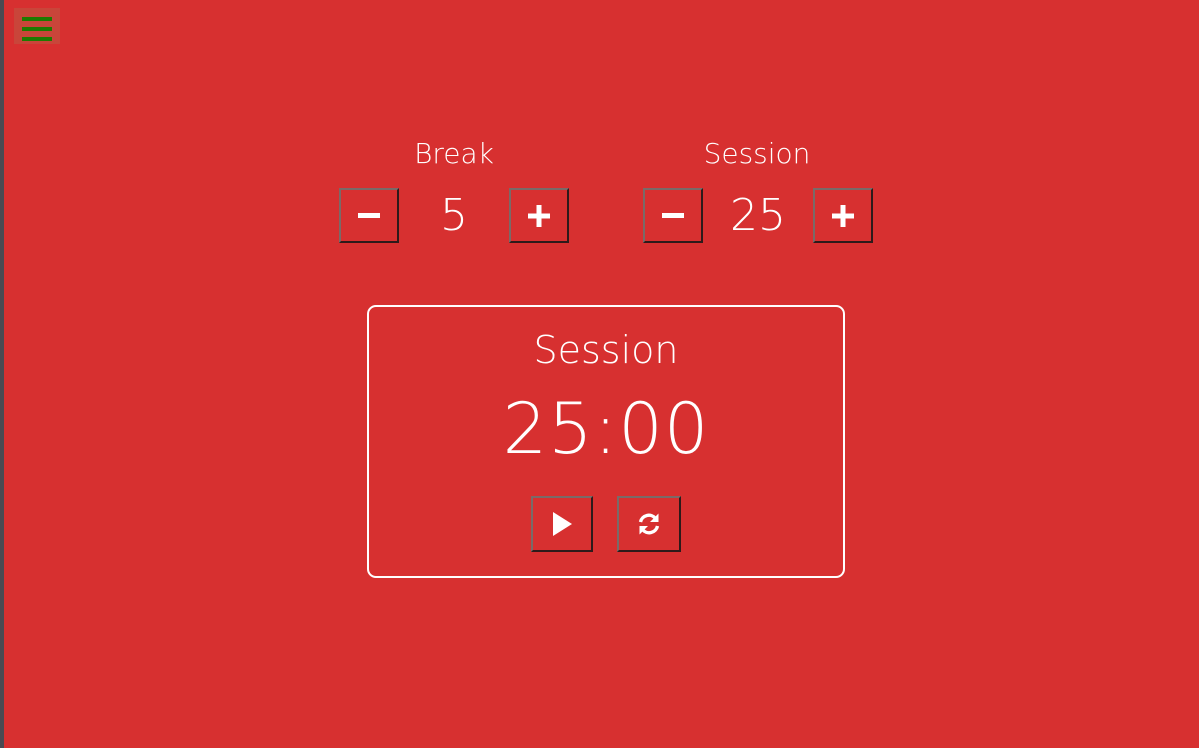  I want to click on reset-button, so click(649, 524).